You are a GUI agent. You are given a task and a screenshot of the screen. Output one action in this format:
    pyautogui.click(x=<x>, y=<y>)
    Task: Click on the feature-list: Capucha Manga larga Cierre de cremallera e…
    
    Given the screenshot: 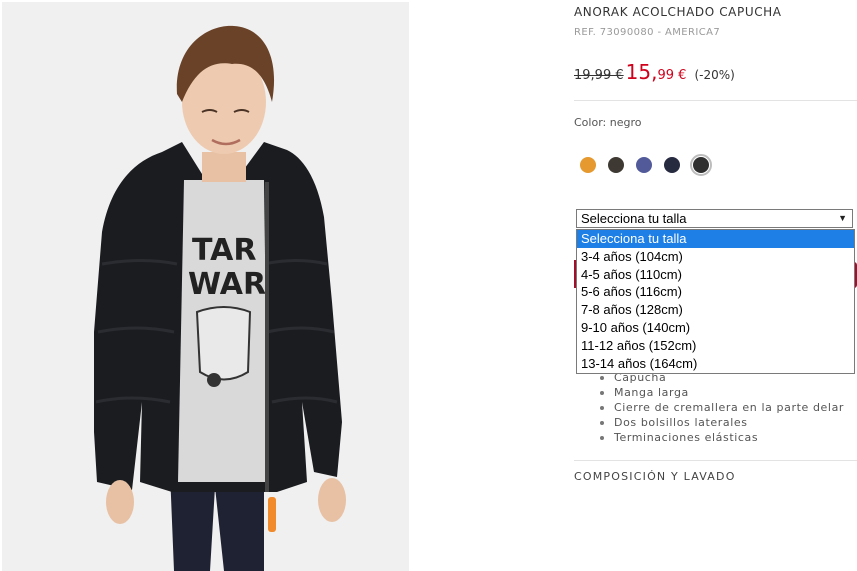 What is the action you would take?
    pyautogui.click(x=721, y=407)
    